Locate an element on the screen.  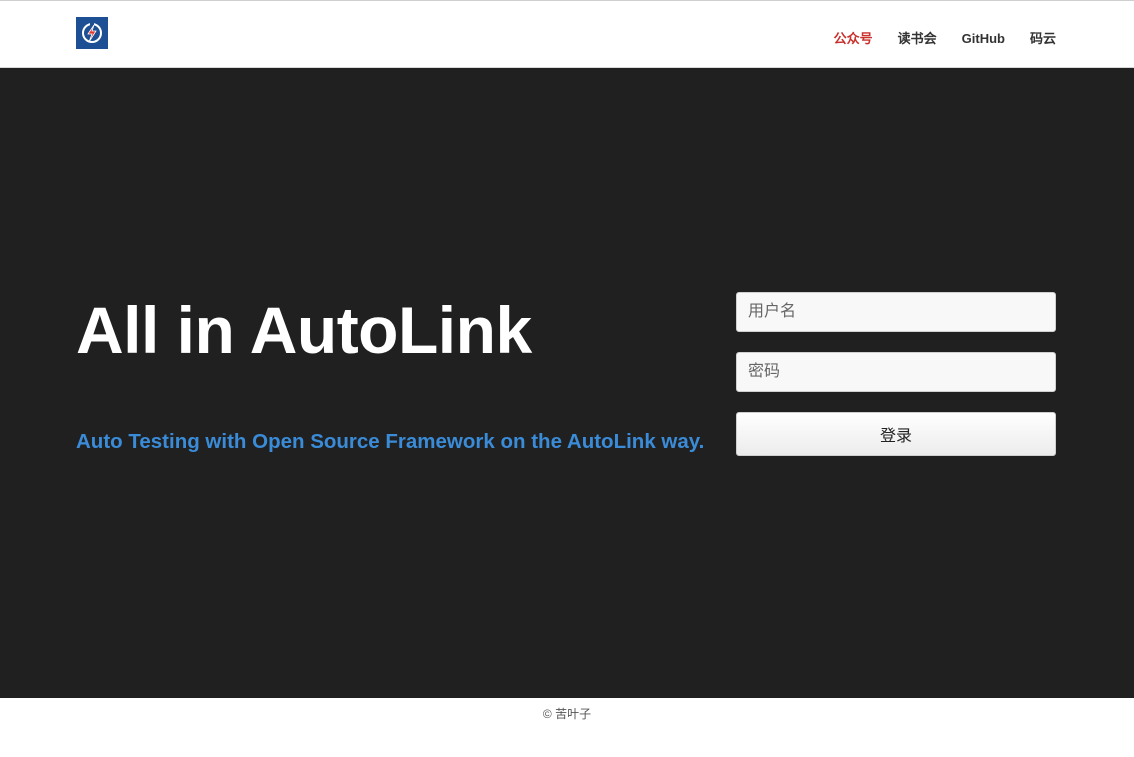
username-input is located at coordinates (896, 312).